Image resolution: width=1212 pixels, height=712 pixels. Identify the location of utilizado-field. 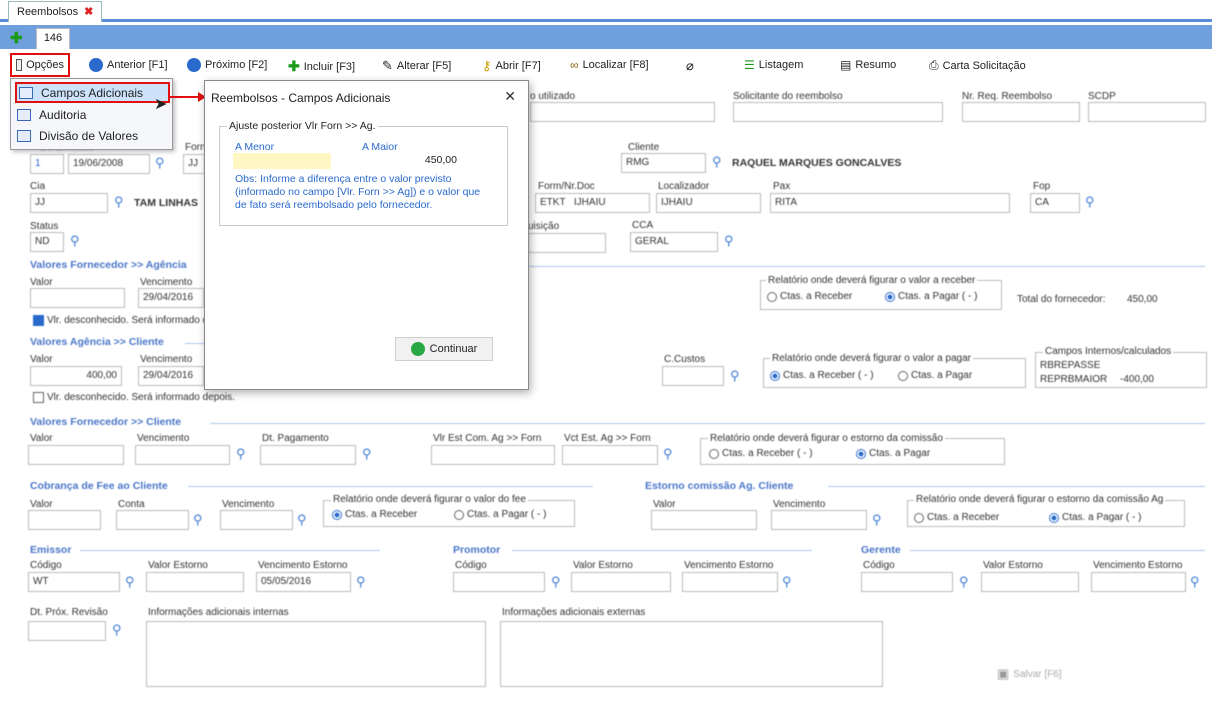
(622, 112).